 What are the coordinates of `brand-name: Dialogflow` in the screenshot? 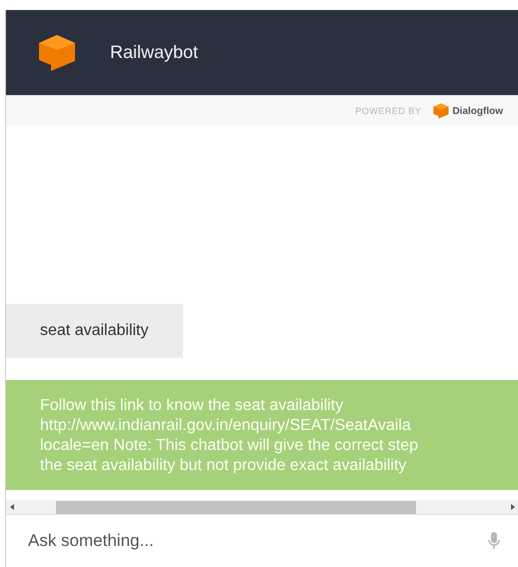 It's located at (477, 111).